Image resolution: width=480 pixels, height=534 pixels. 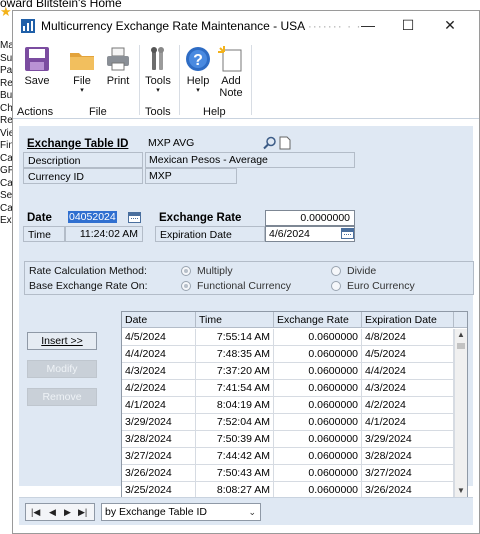 I want to click on exchange-table-id-field: MXP AVG, so click(x=200, y=144).